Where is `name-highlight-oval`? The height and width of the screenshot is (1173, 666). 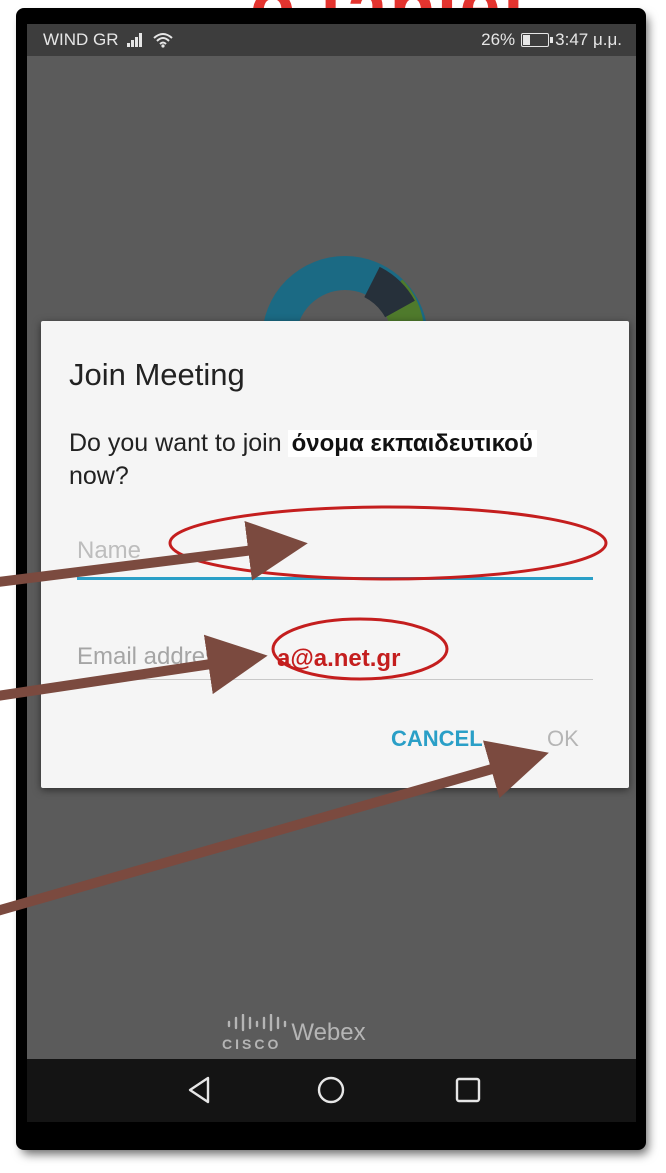
name-highlight-oval is located at coordinates (388, 543).